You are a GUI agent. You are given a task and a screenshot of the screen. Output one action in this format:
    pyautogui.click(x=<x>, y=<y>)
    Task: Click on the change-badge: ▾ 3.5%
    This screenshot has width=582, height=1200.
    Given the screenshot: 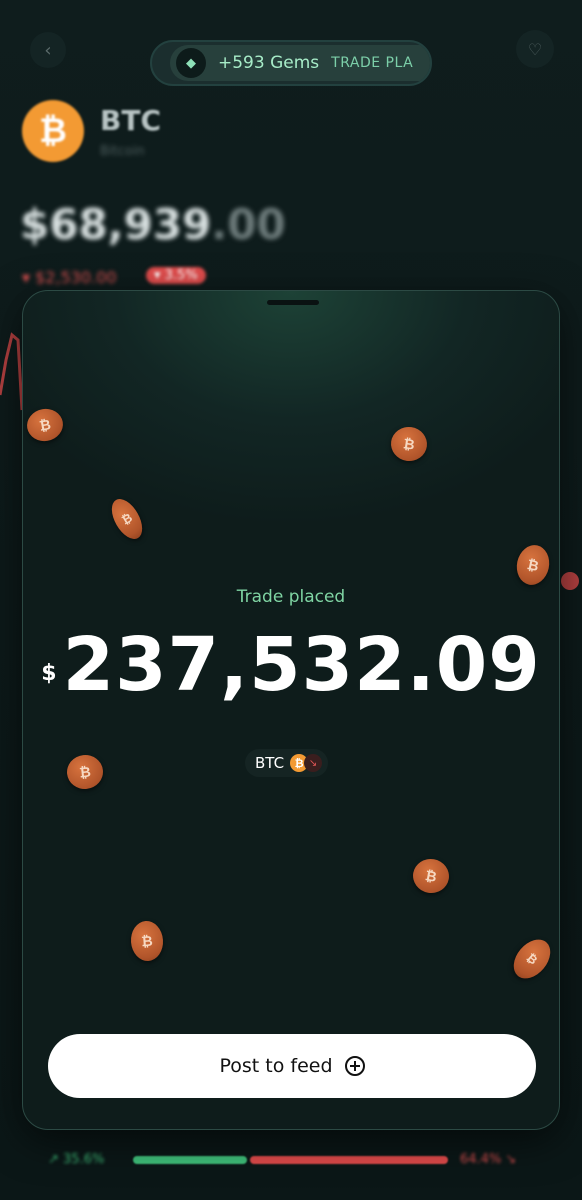 What is the action you would take?
    pyautogui.click(x=176, y=275)
    